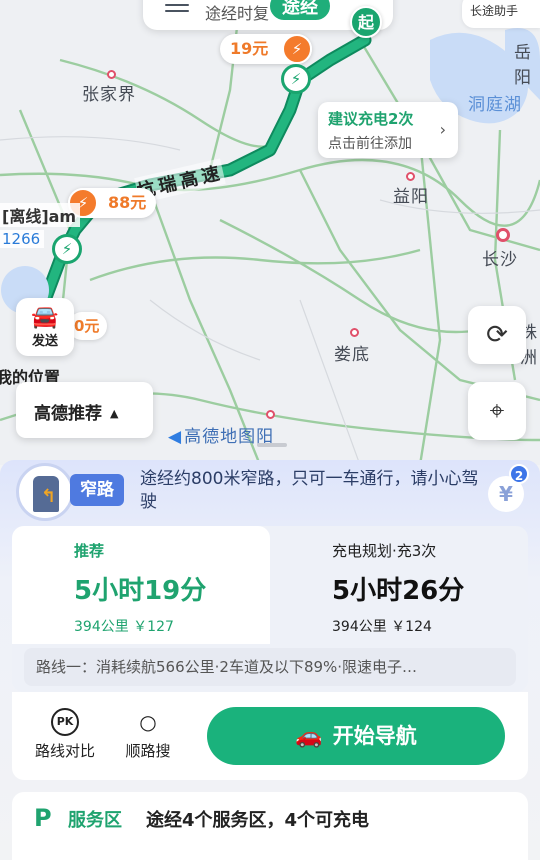 The image size is (540, 860). Describe the element at coordinates (500, 260) in the screenshot. I see `city-label: 长沙` at that location.